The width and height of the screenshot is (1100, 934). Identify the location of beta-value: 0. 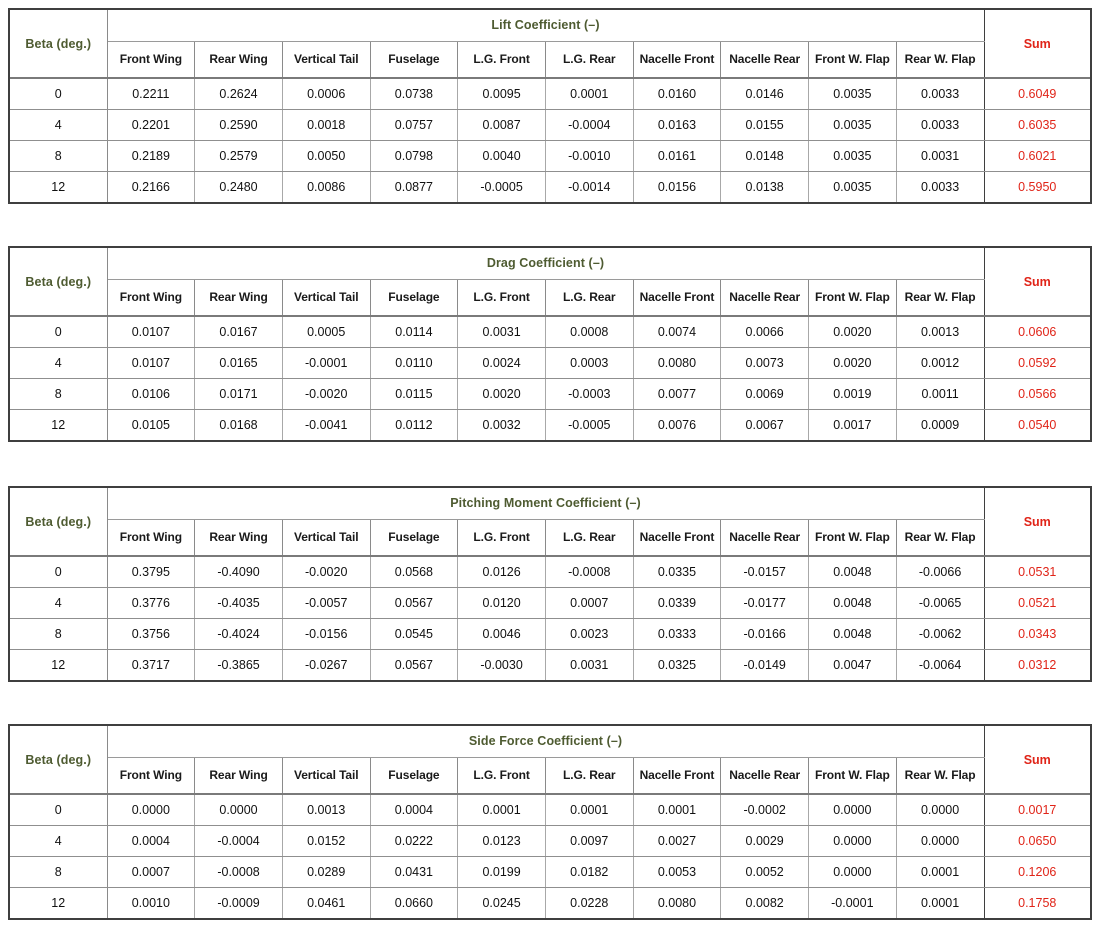
(59, 572).